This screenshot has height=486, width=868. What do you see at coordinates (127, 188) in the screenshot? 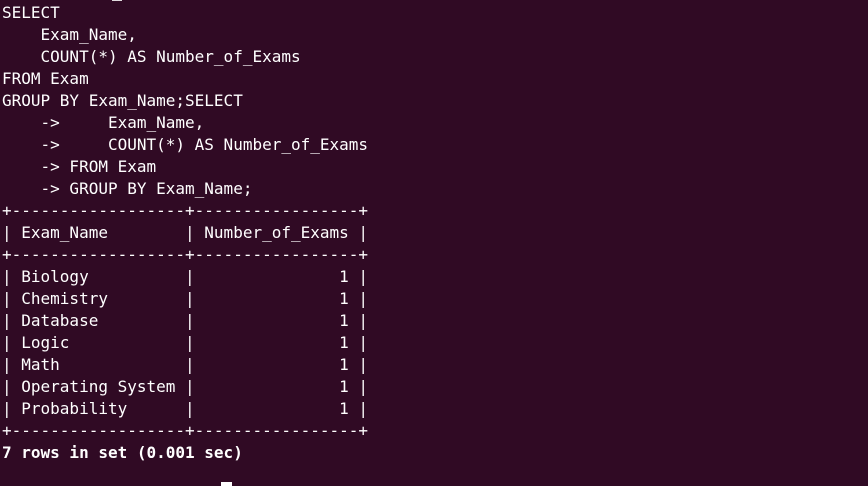
I see `continuation-line: -> GROUP BY Exam_Name;` at bounding box center [127, 188].